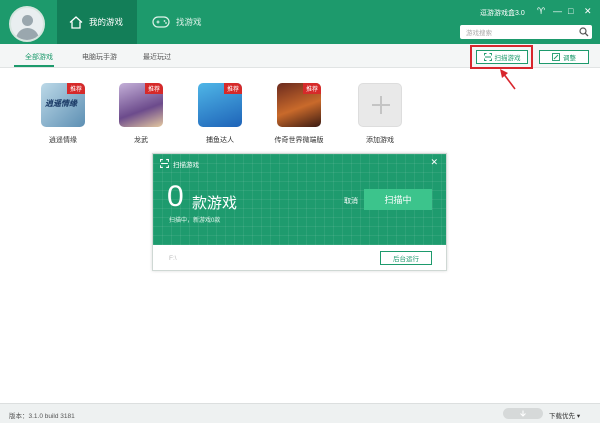  I want to click on subtab-recently-played: 最近玩过, so click(157, 57).